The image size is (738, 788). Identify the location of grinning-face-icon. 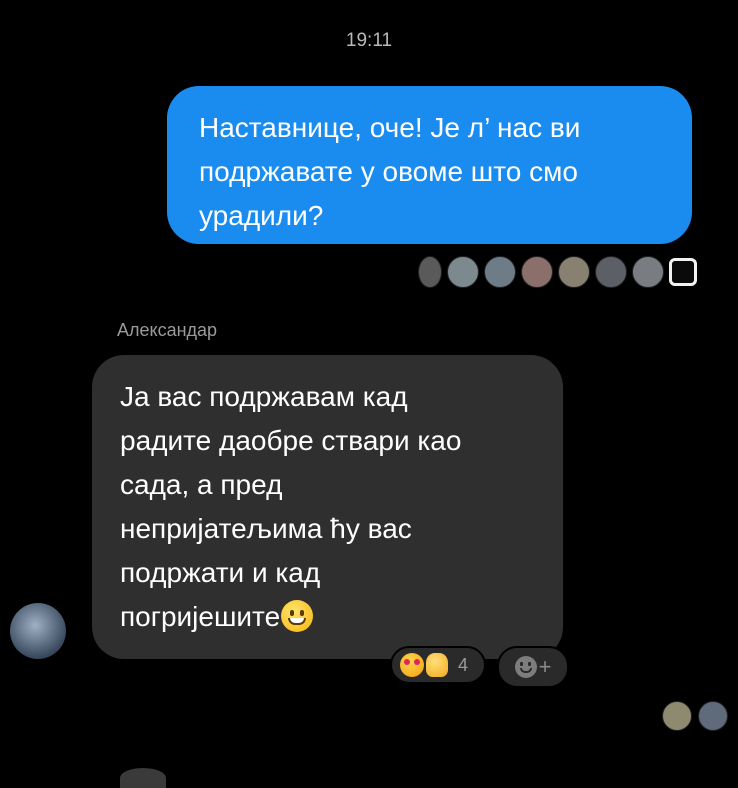
(297, 616).